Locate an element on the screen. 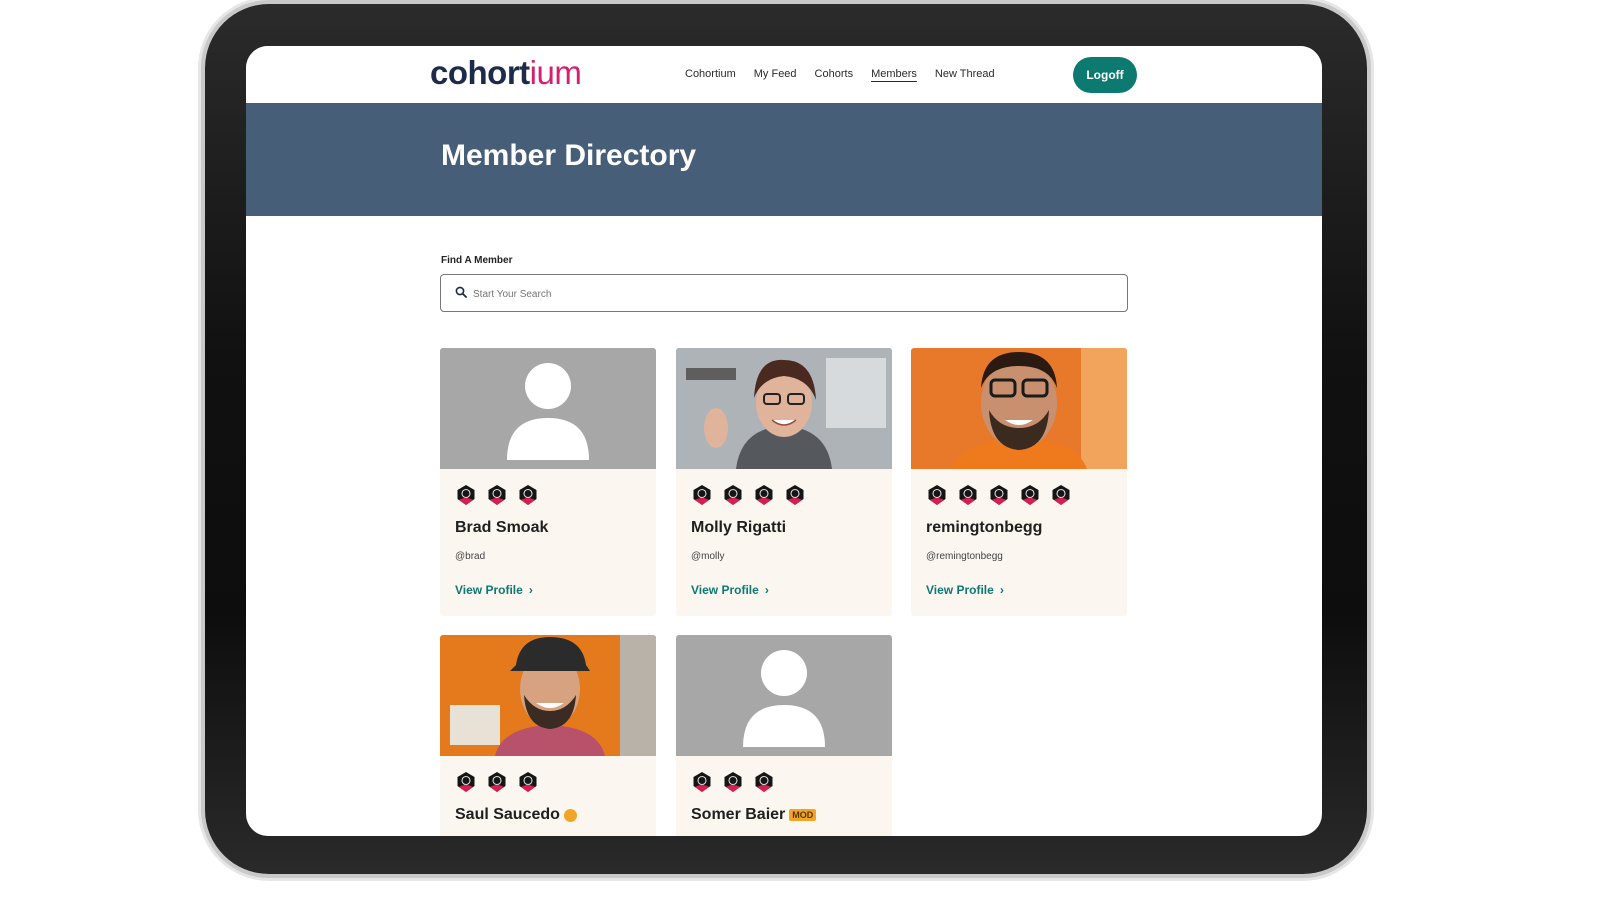  member-card-molly: Molly Rigatti @molly View Profile › is located at coordinates (784, 482).